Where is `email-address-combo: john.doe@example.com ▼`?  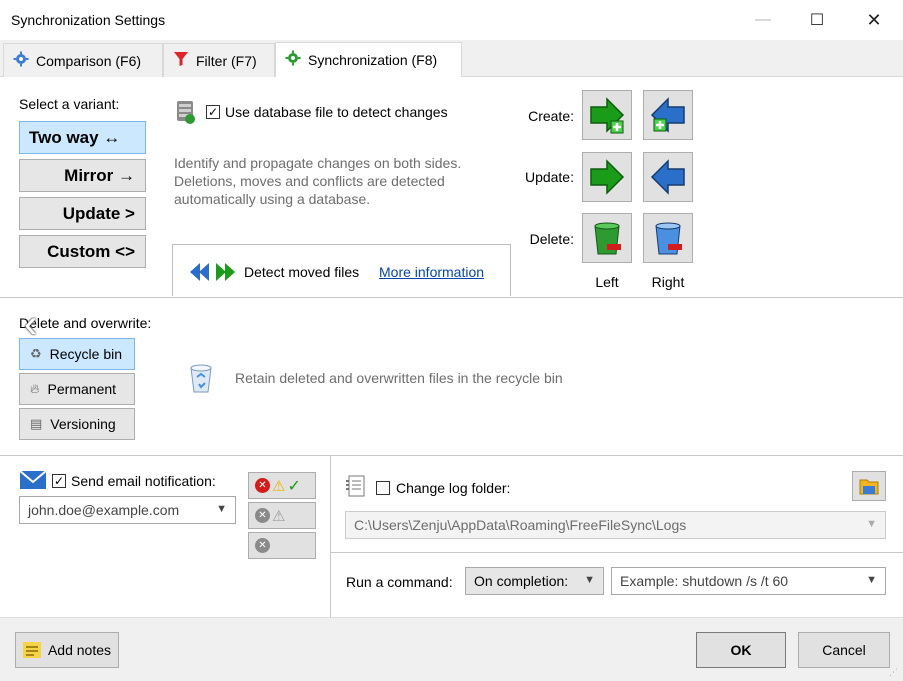
email-address-combo: john.doe@example.com ▼ is located at coordinates (127, 510).